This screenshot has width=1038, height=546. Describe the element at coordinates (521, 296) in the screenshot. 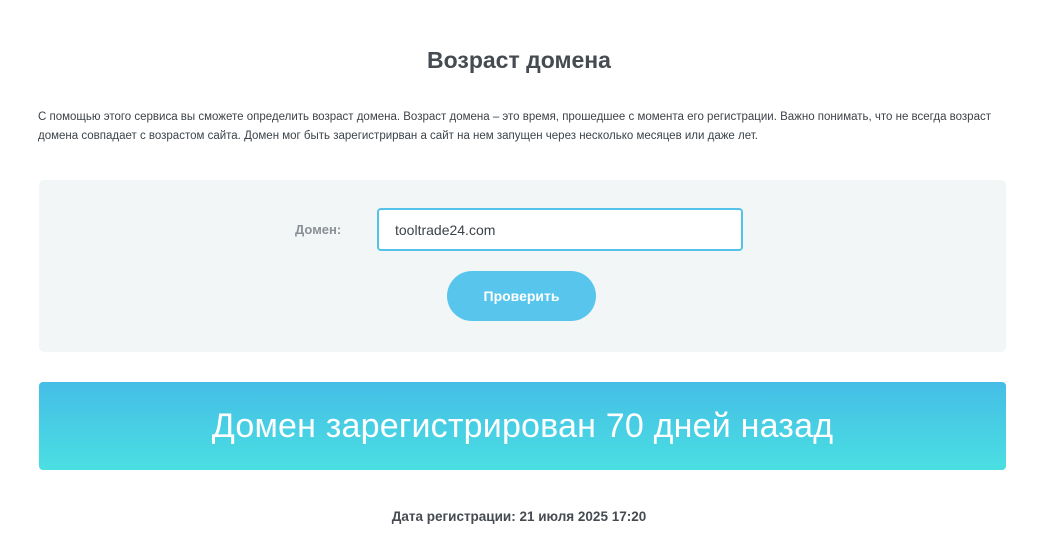

I see `check-button: Проверить` at that location.